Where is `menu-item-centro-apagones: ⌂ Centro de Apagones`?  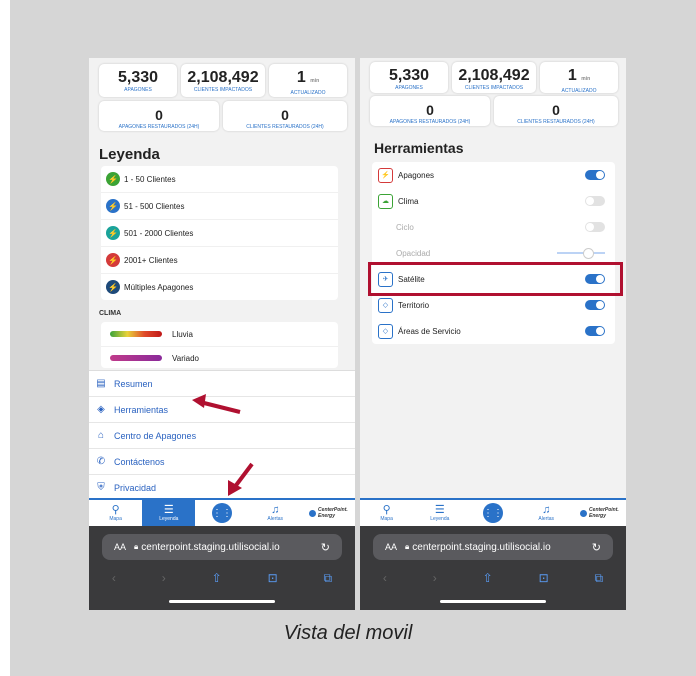
menu-item-centro-apagones: ⌂ Centro de Apagones is located at coordinates (222, 436).